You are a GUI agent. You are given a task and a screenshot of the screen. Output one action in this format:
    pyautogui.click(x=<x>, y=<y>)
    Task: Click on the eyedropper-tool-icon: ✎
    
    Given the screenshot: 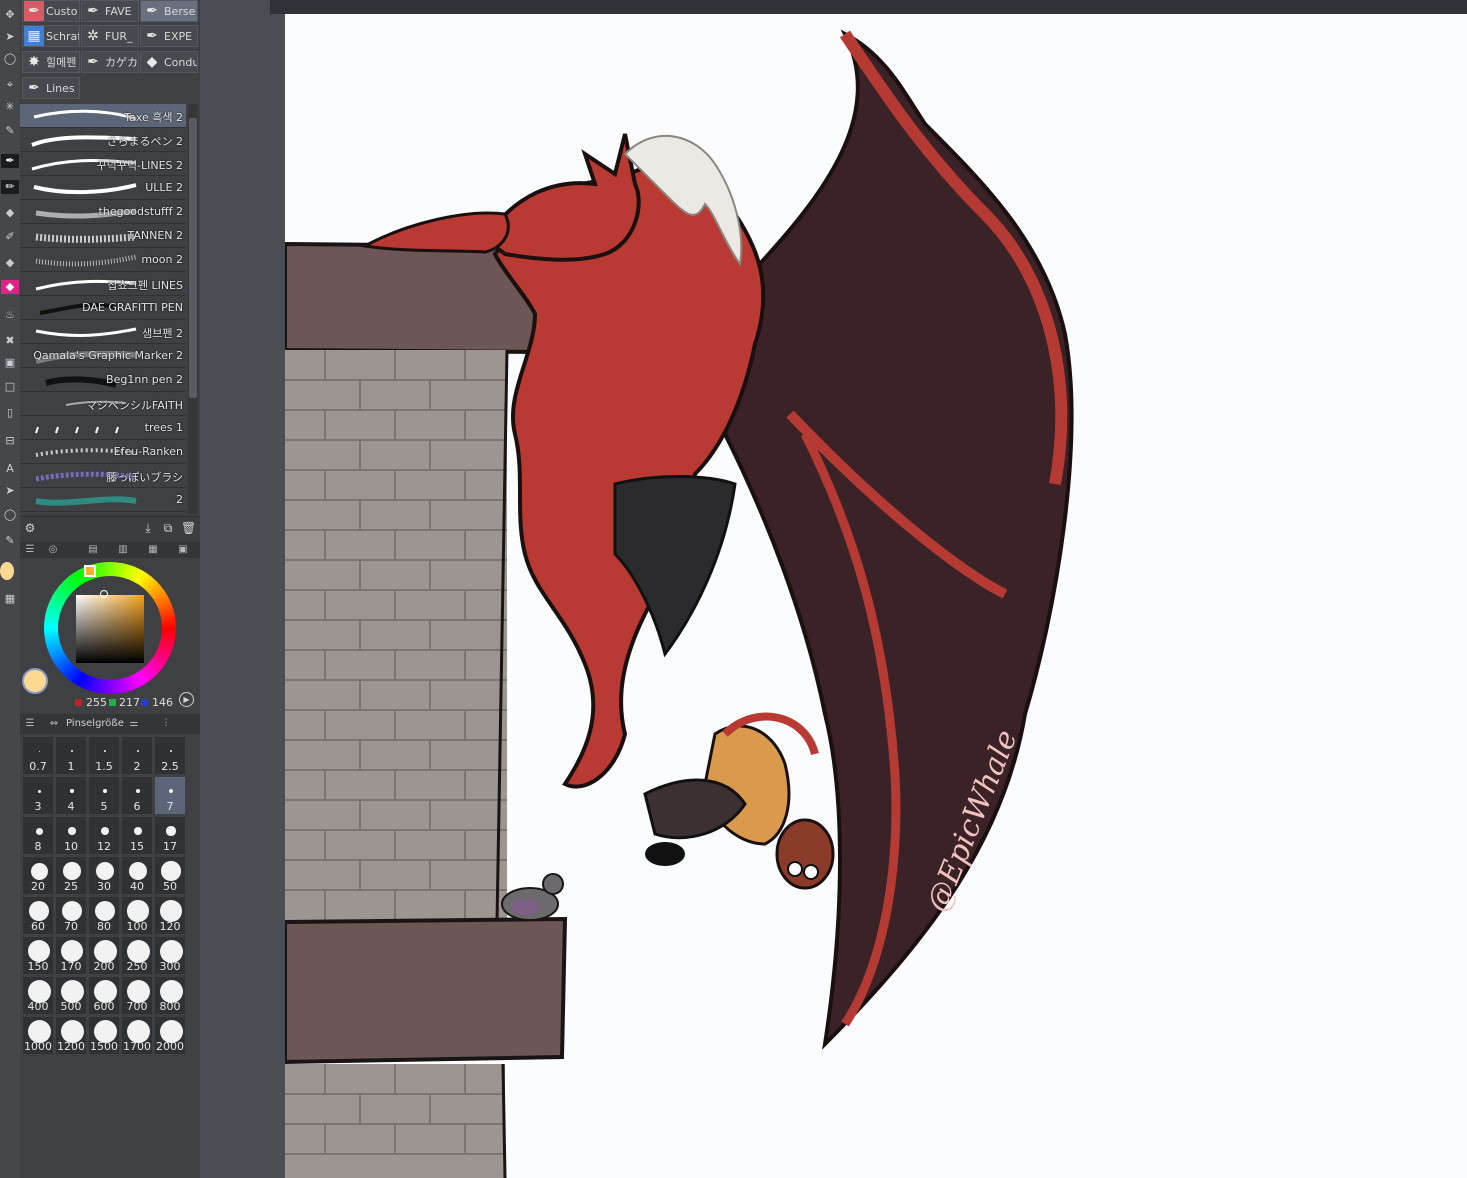 What is the action you would take?
    pyautogui.click(x=10, y=131)
    